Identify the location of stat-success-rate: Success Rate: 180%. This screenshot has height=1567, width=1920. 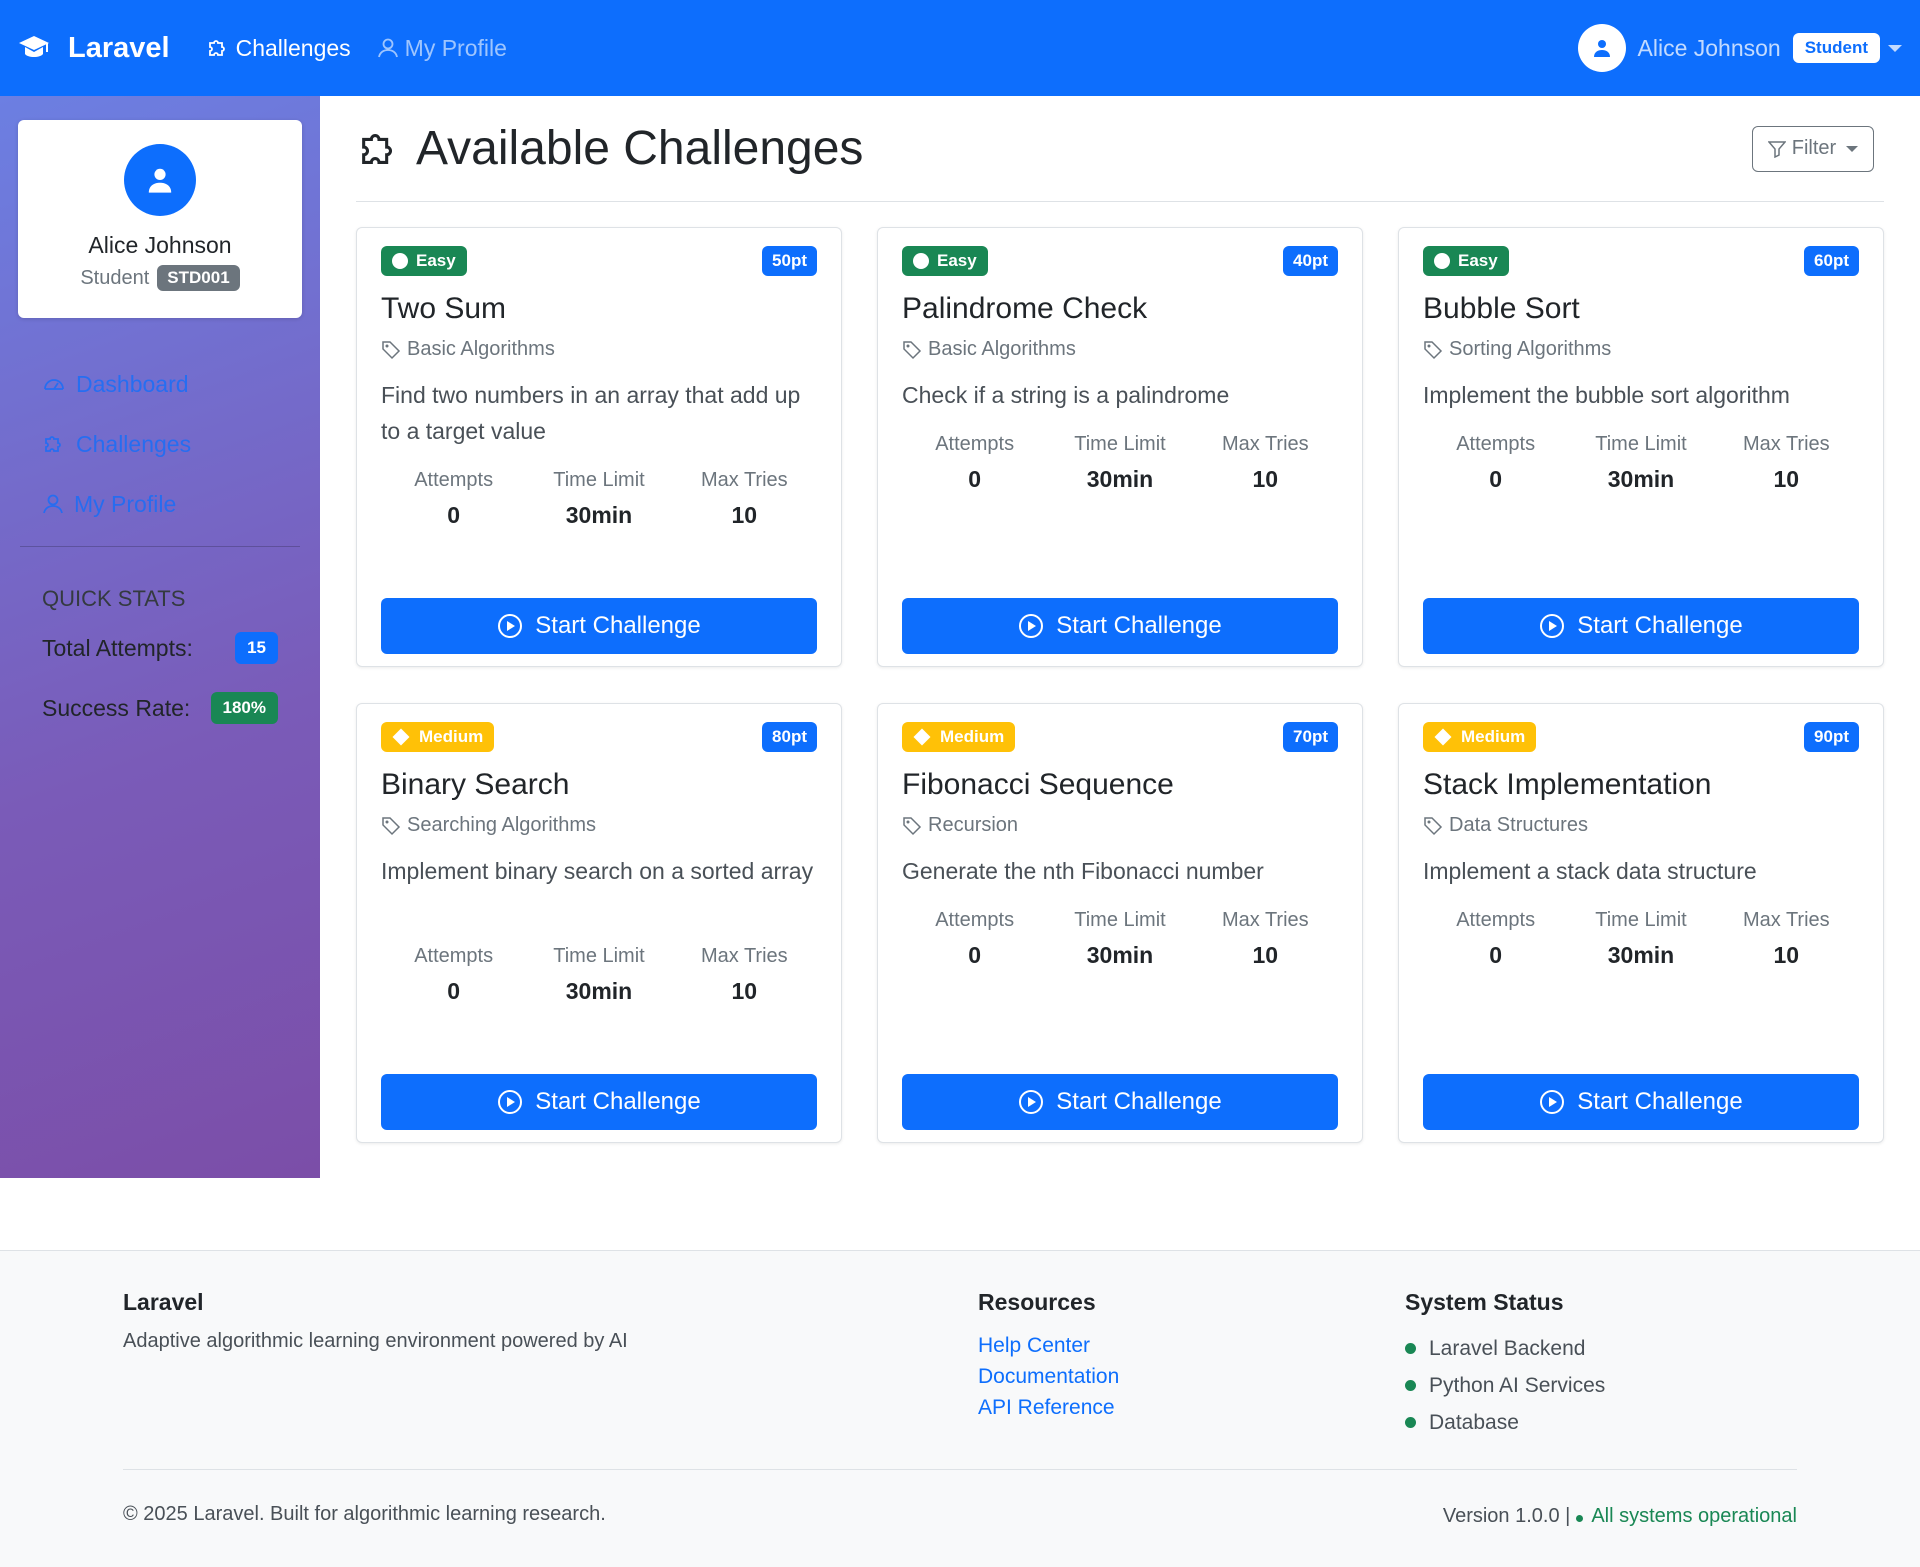
(160, 708).